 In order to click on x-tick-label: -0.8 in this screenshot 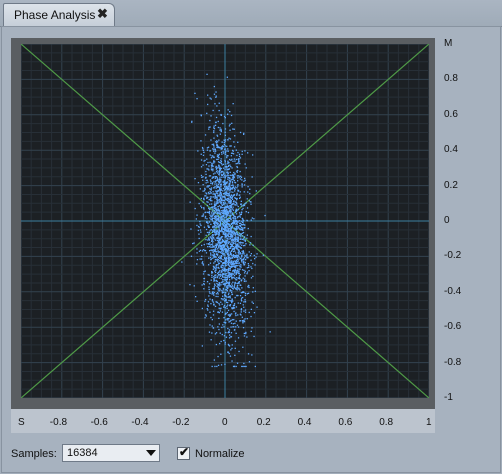, I will do `click(58, 422)`.